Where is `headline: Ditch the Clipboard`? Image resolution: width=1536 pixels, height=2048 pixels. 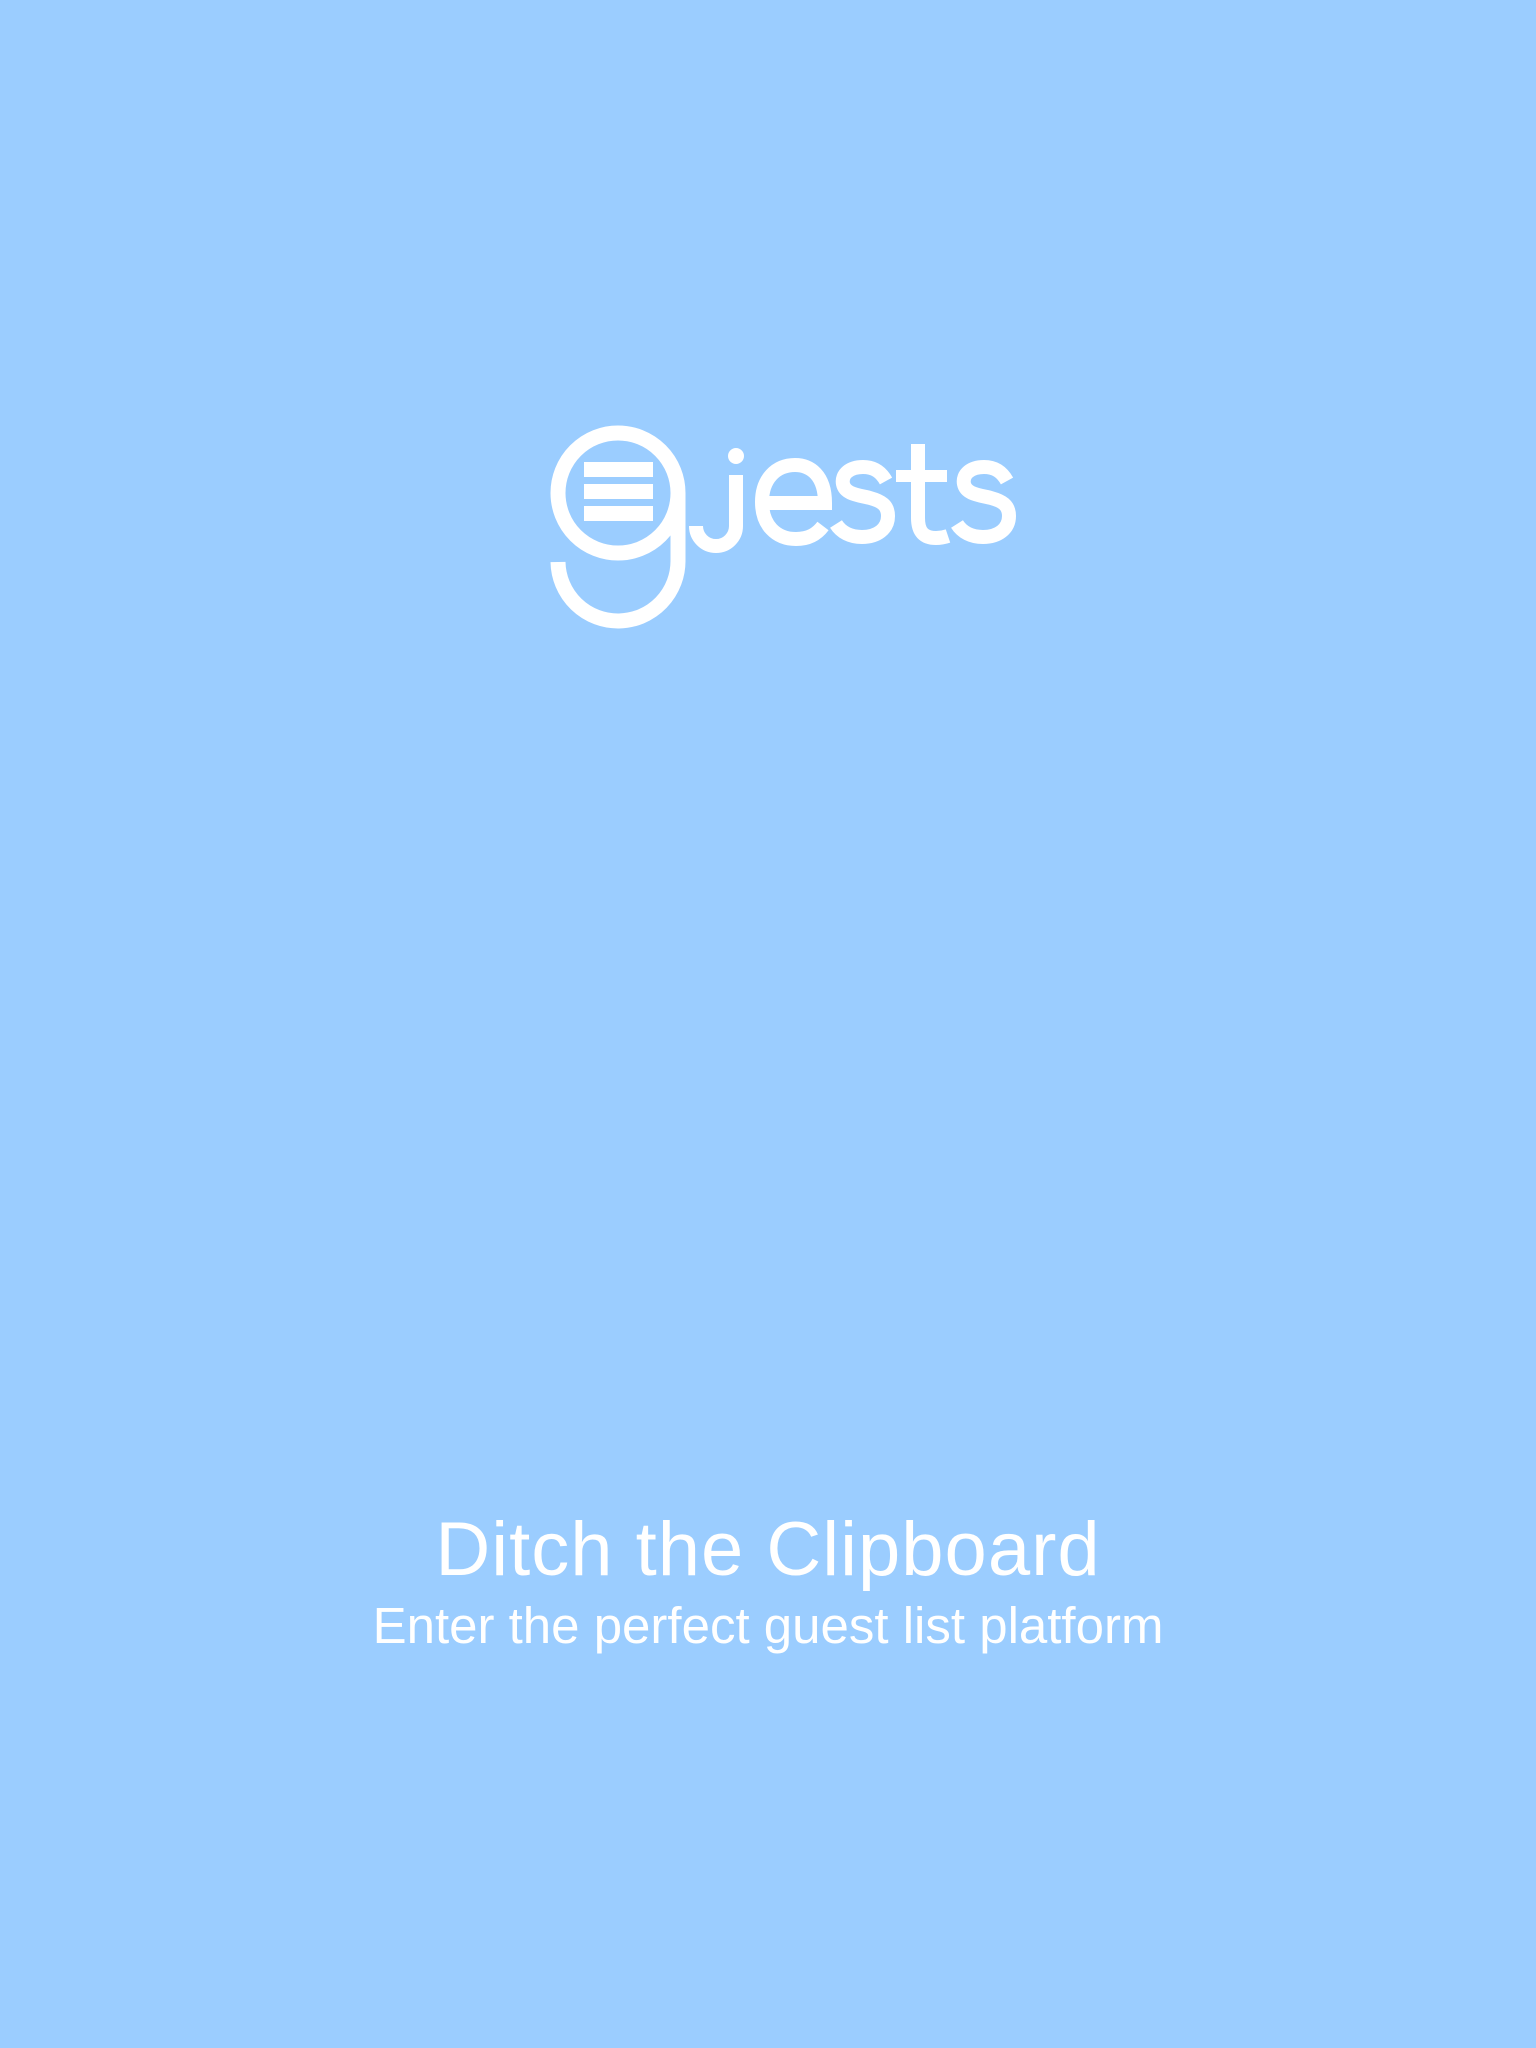
headline: Ditch the Clipboard is located at coordinates (768, 1549).